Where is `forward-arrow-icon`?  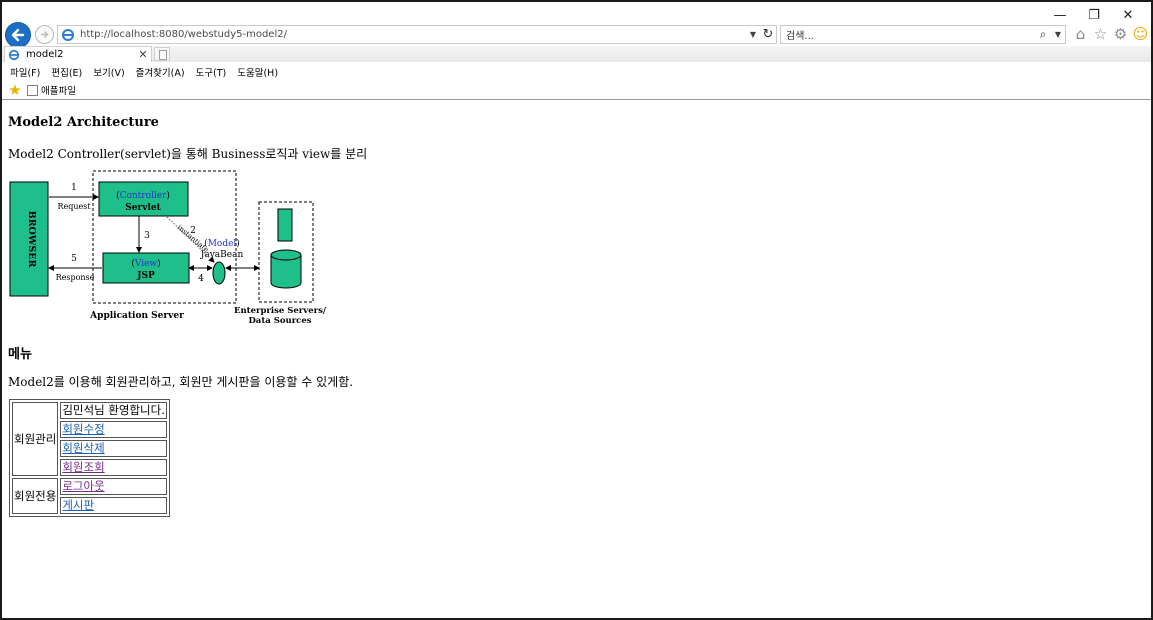 forward-arrow-icon is located at coordinates (45, 34).